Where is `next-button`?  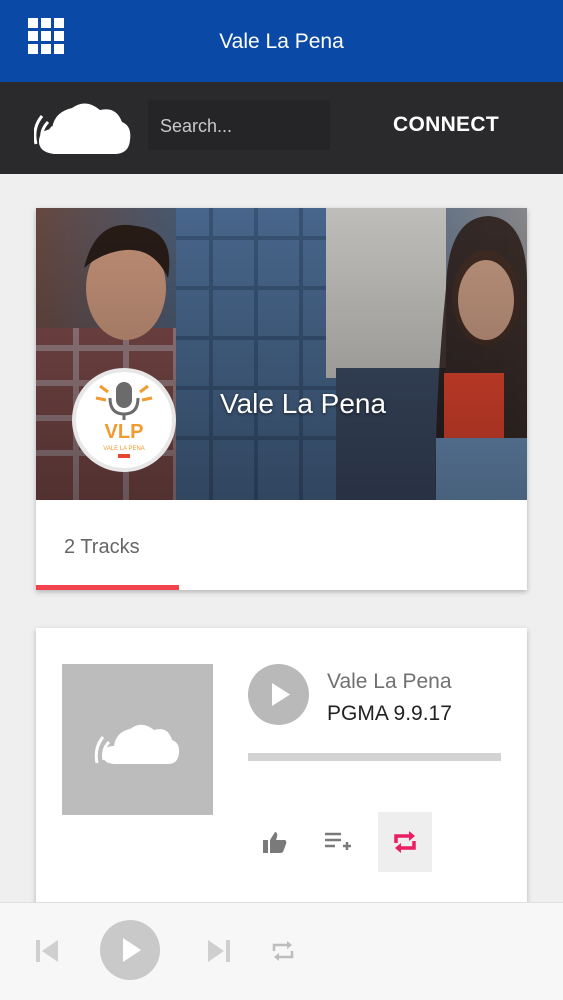 next-button is located at coordinates (219, 951).